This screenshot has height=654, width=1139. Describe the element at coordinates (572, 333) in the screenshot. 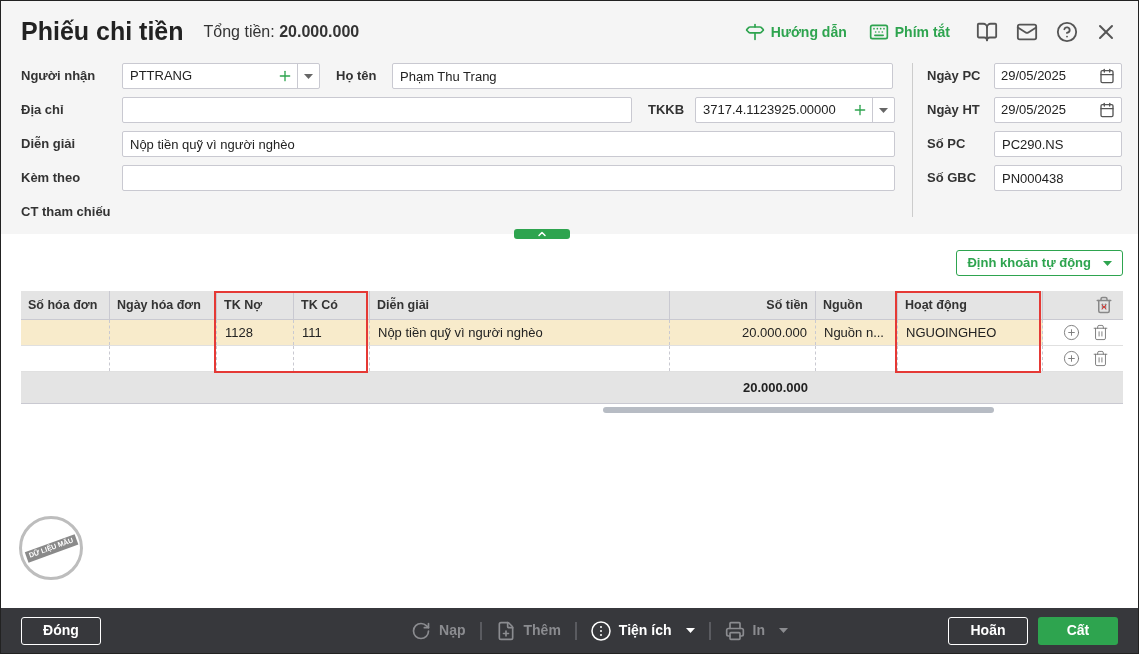

I see `table-row: 1128 111 Nộp tiền quỹ vì người nghèo 20.000.000 Nguồn n... NGUOINGHEO` at that location.